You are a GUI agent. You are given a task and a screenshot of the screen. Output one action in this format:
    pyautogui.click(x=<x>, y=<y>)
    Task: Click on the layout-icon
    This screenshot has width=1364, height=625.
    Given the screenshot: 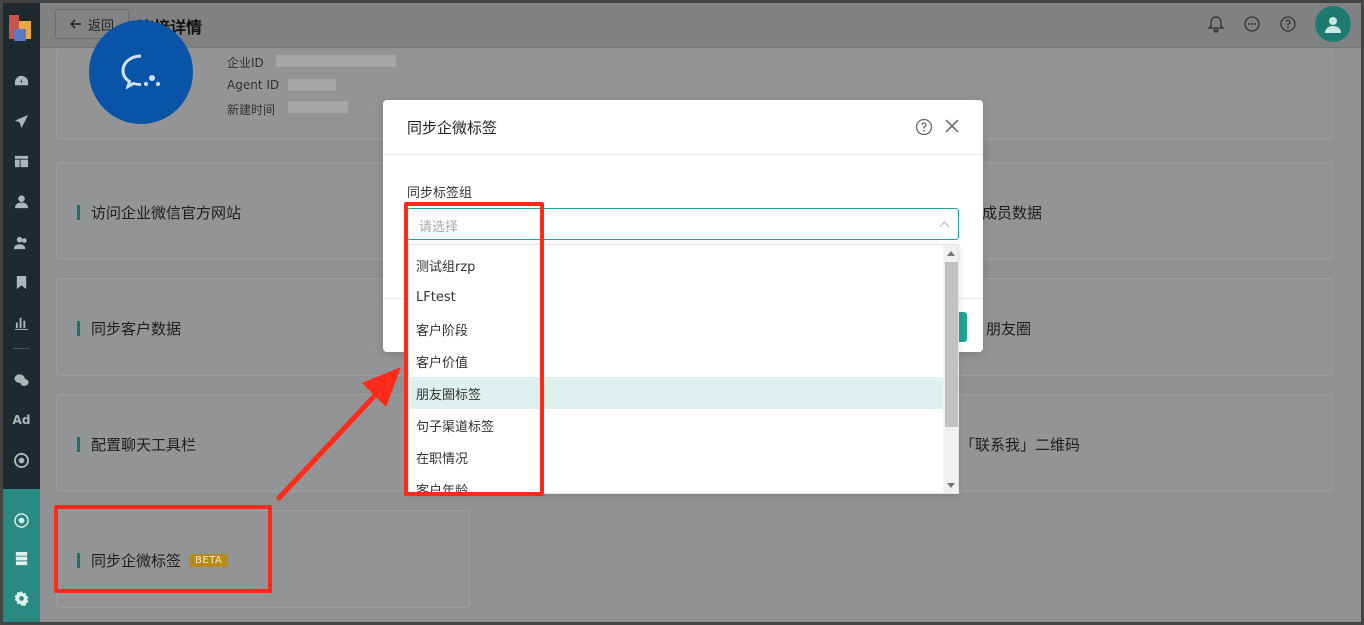 What is the action you would take?
    pyautogui.click(x=21, y=161)
    